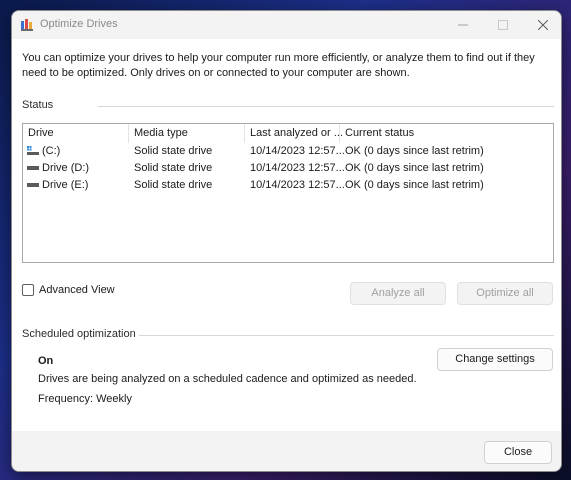  I want to click on schedule-frequency: Frequency: Weekly, so click(85, 399).